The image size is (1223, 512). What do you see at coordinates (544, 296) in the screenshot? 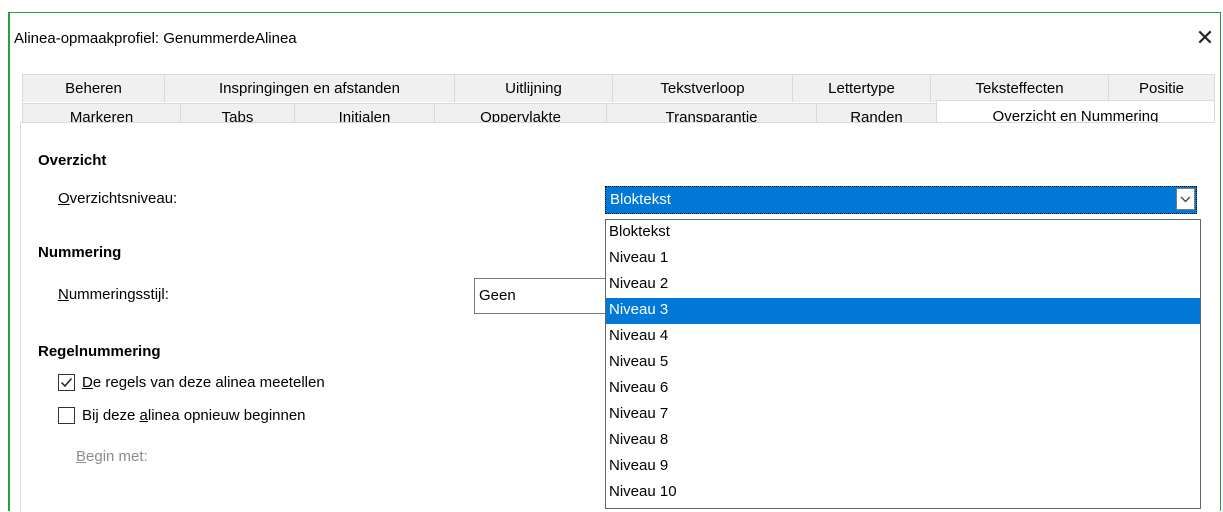
I see `nummeringsstijl-select: Geen` at bounding box center [544, 296].